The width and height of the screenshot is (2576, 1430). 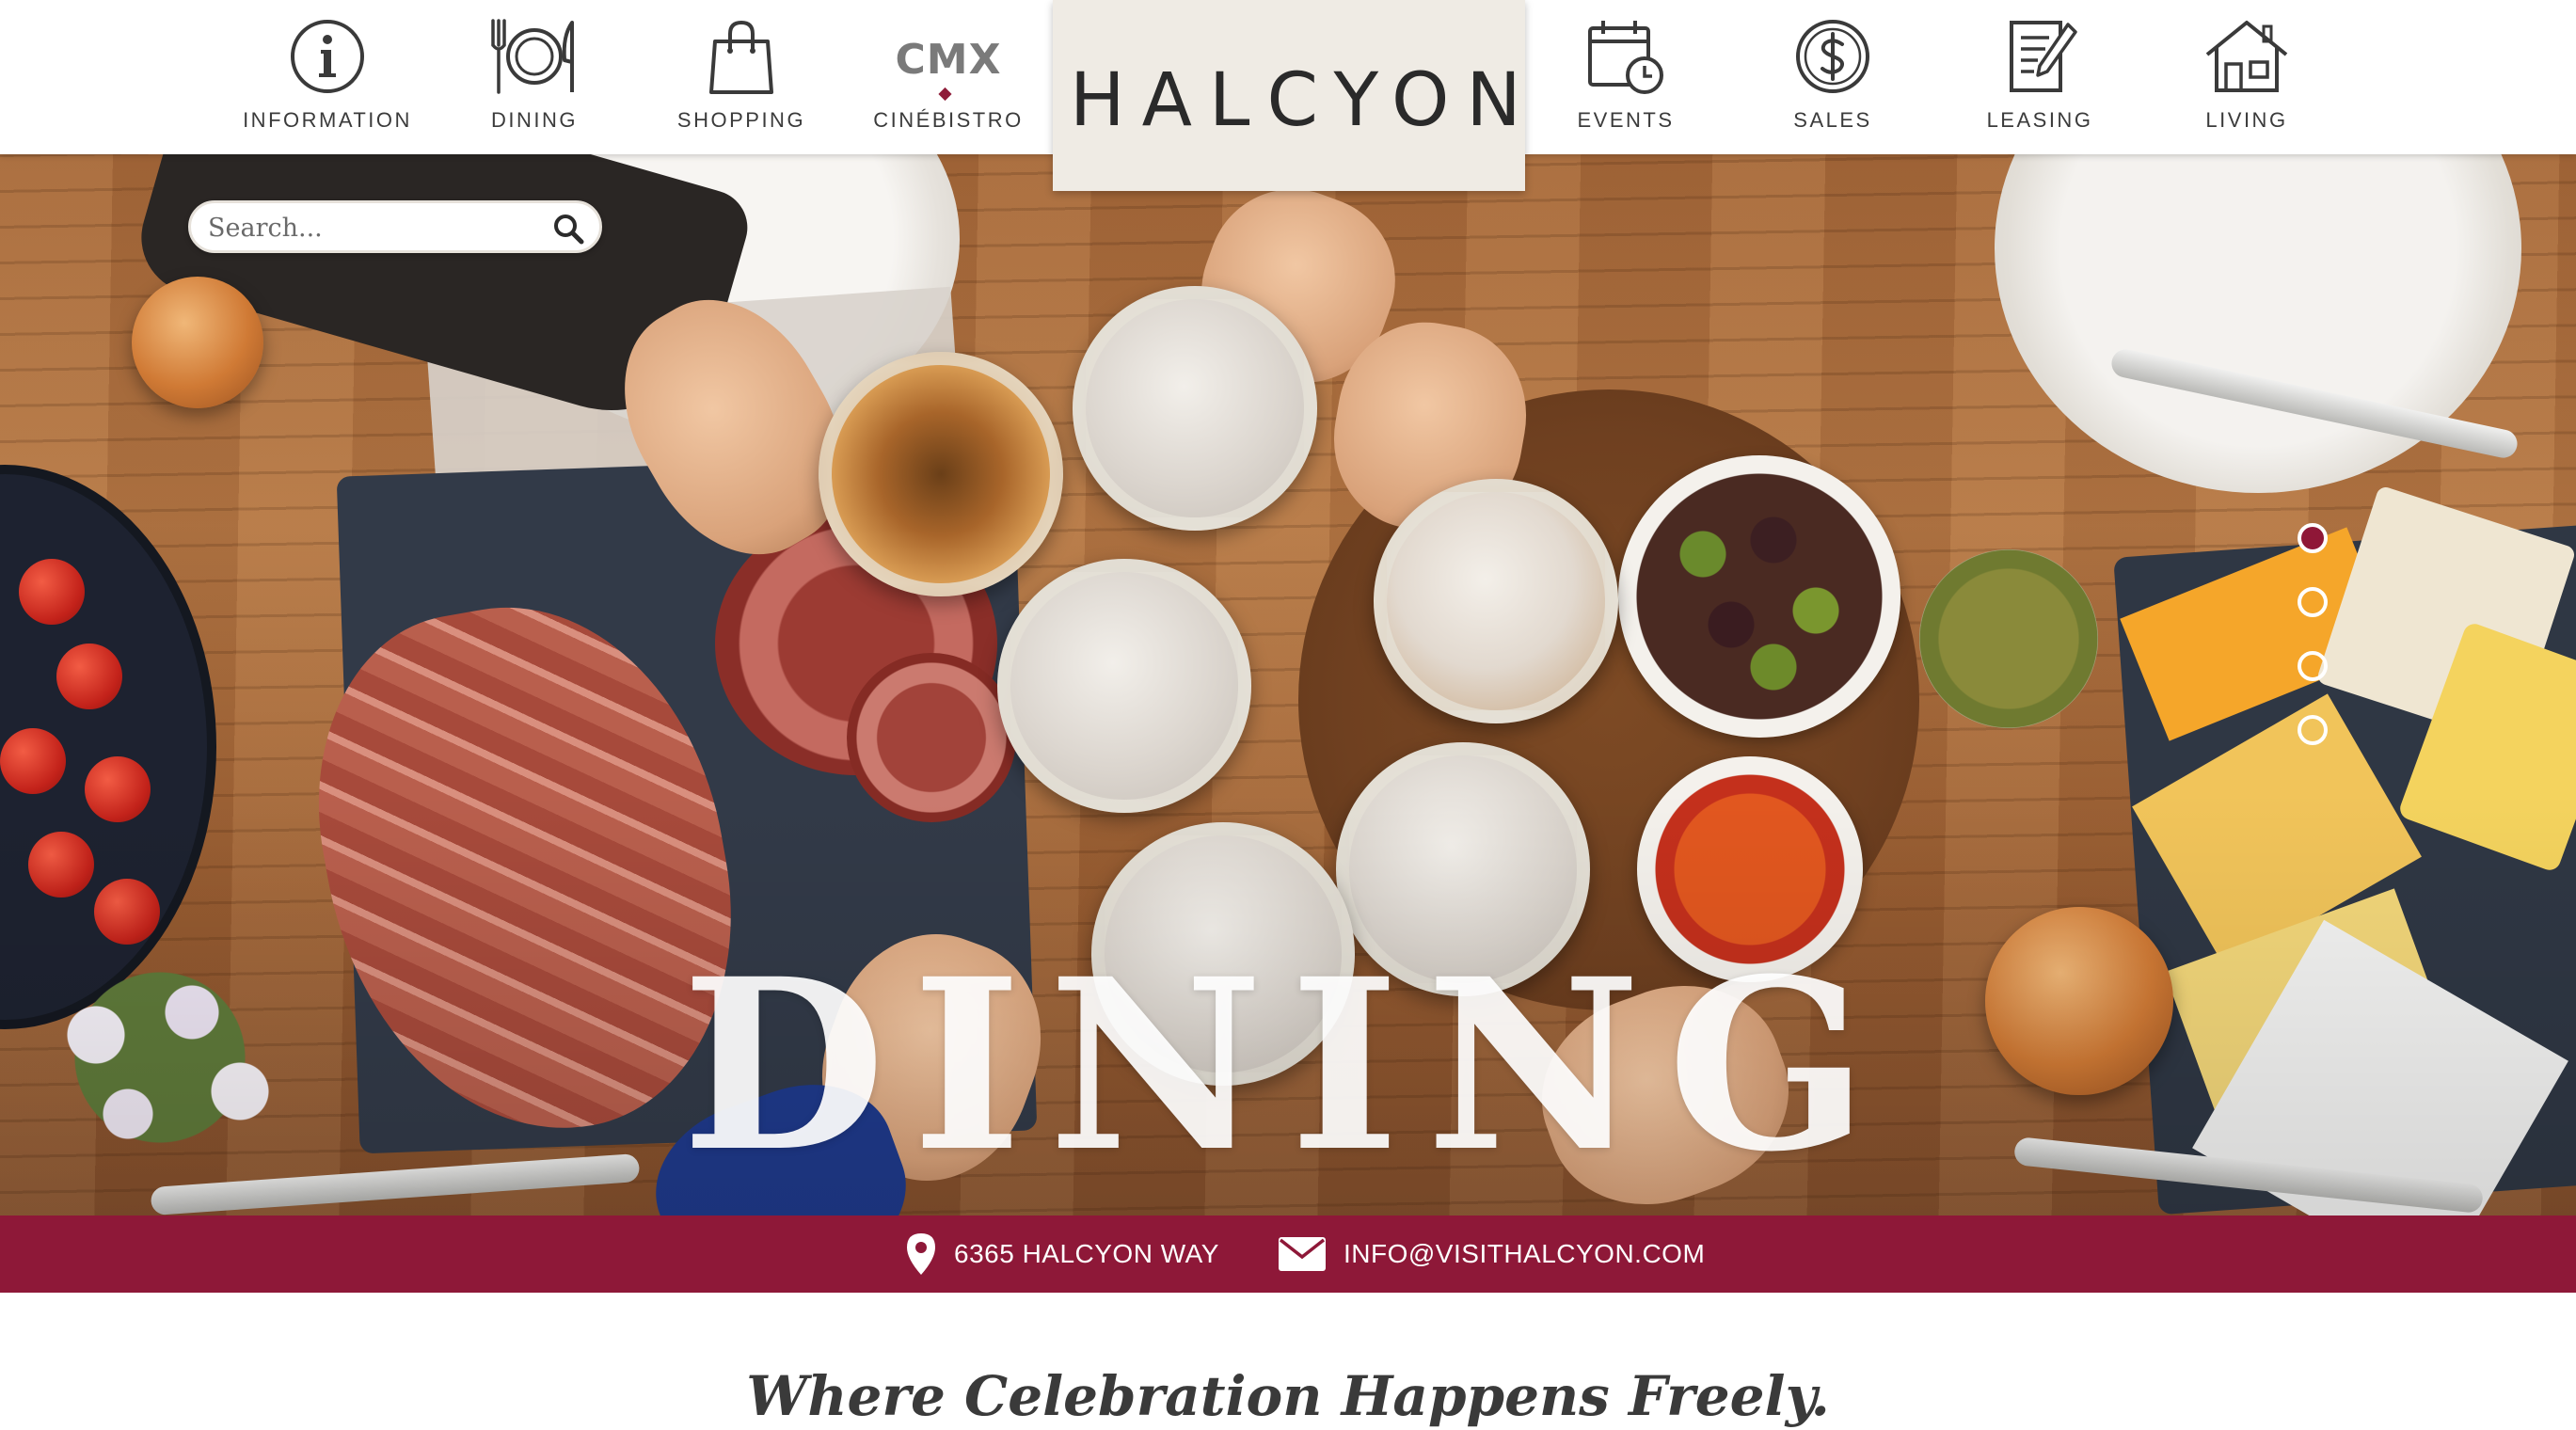 I want to click on nav-label: DINING, so click(x=534, y=120).